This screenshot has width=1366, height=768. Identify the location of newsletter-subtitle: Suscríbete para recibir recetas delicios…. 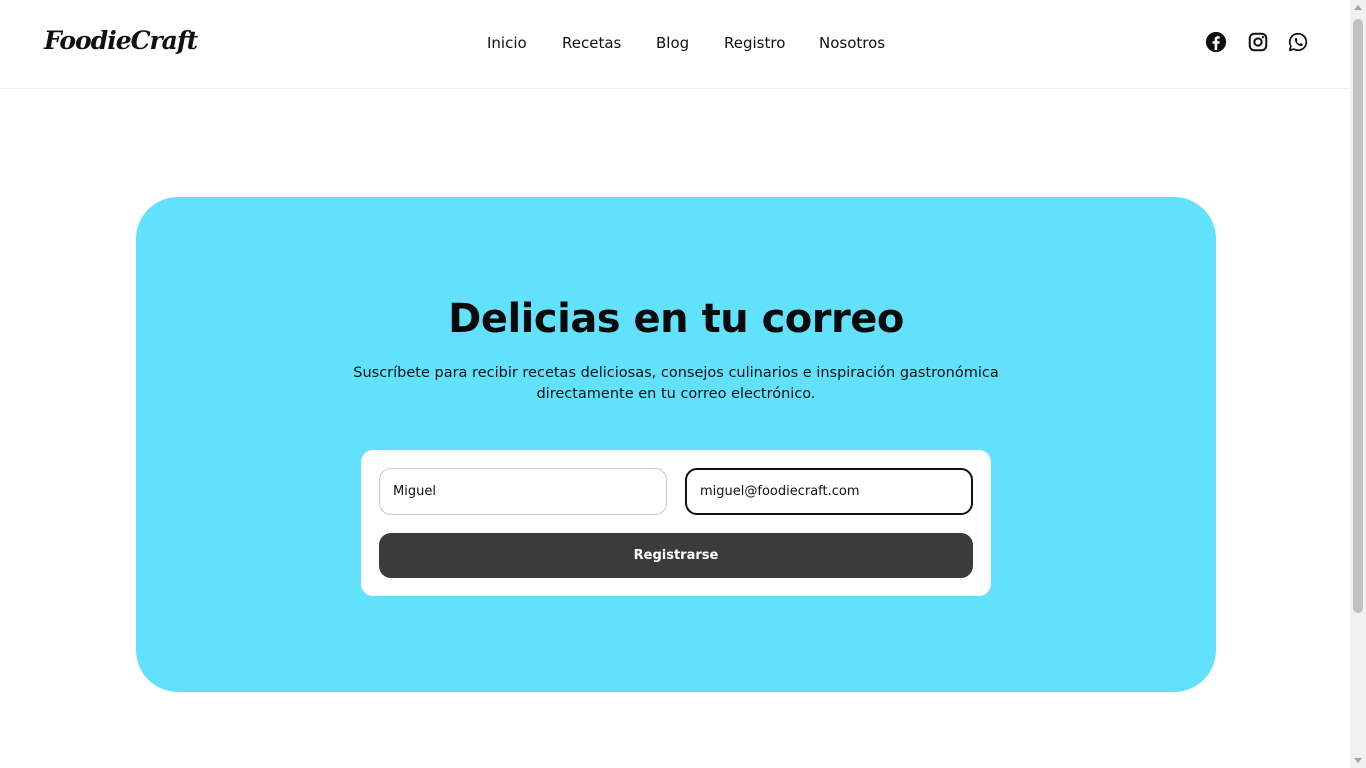
(676, 384).